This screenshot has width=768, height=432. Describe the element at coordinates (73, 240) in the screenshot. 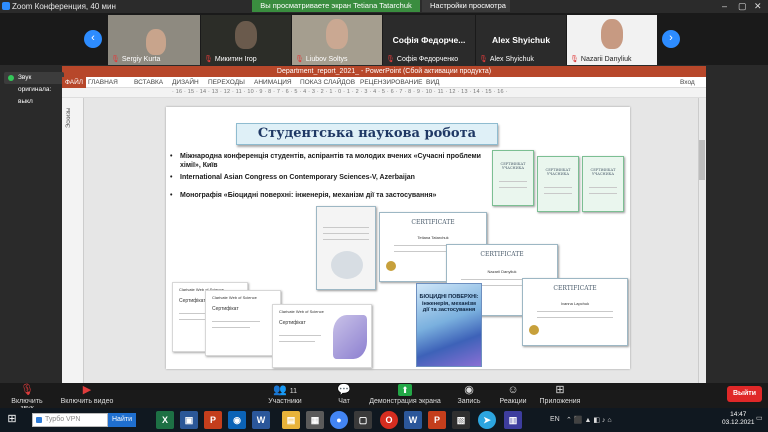

I see `slides-pane` at that location.